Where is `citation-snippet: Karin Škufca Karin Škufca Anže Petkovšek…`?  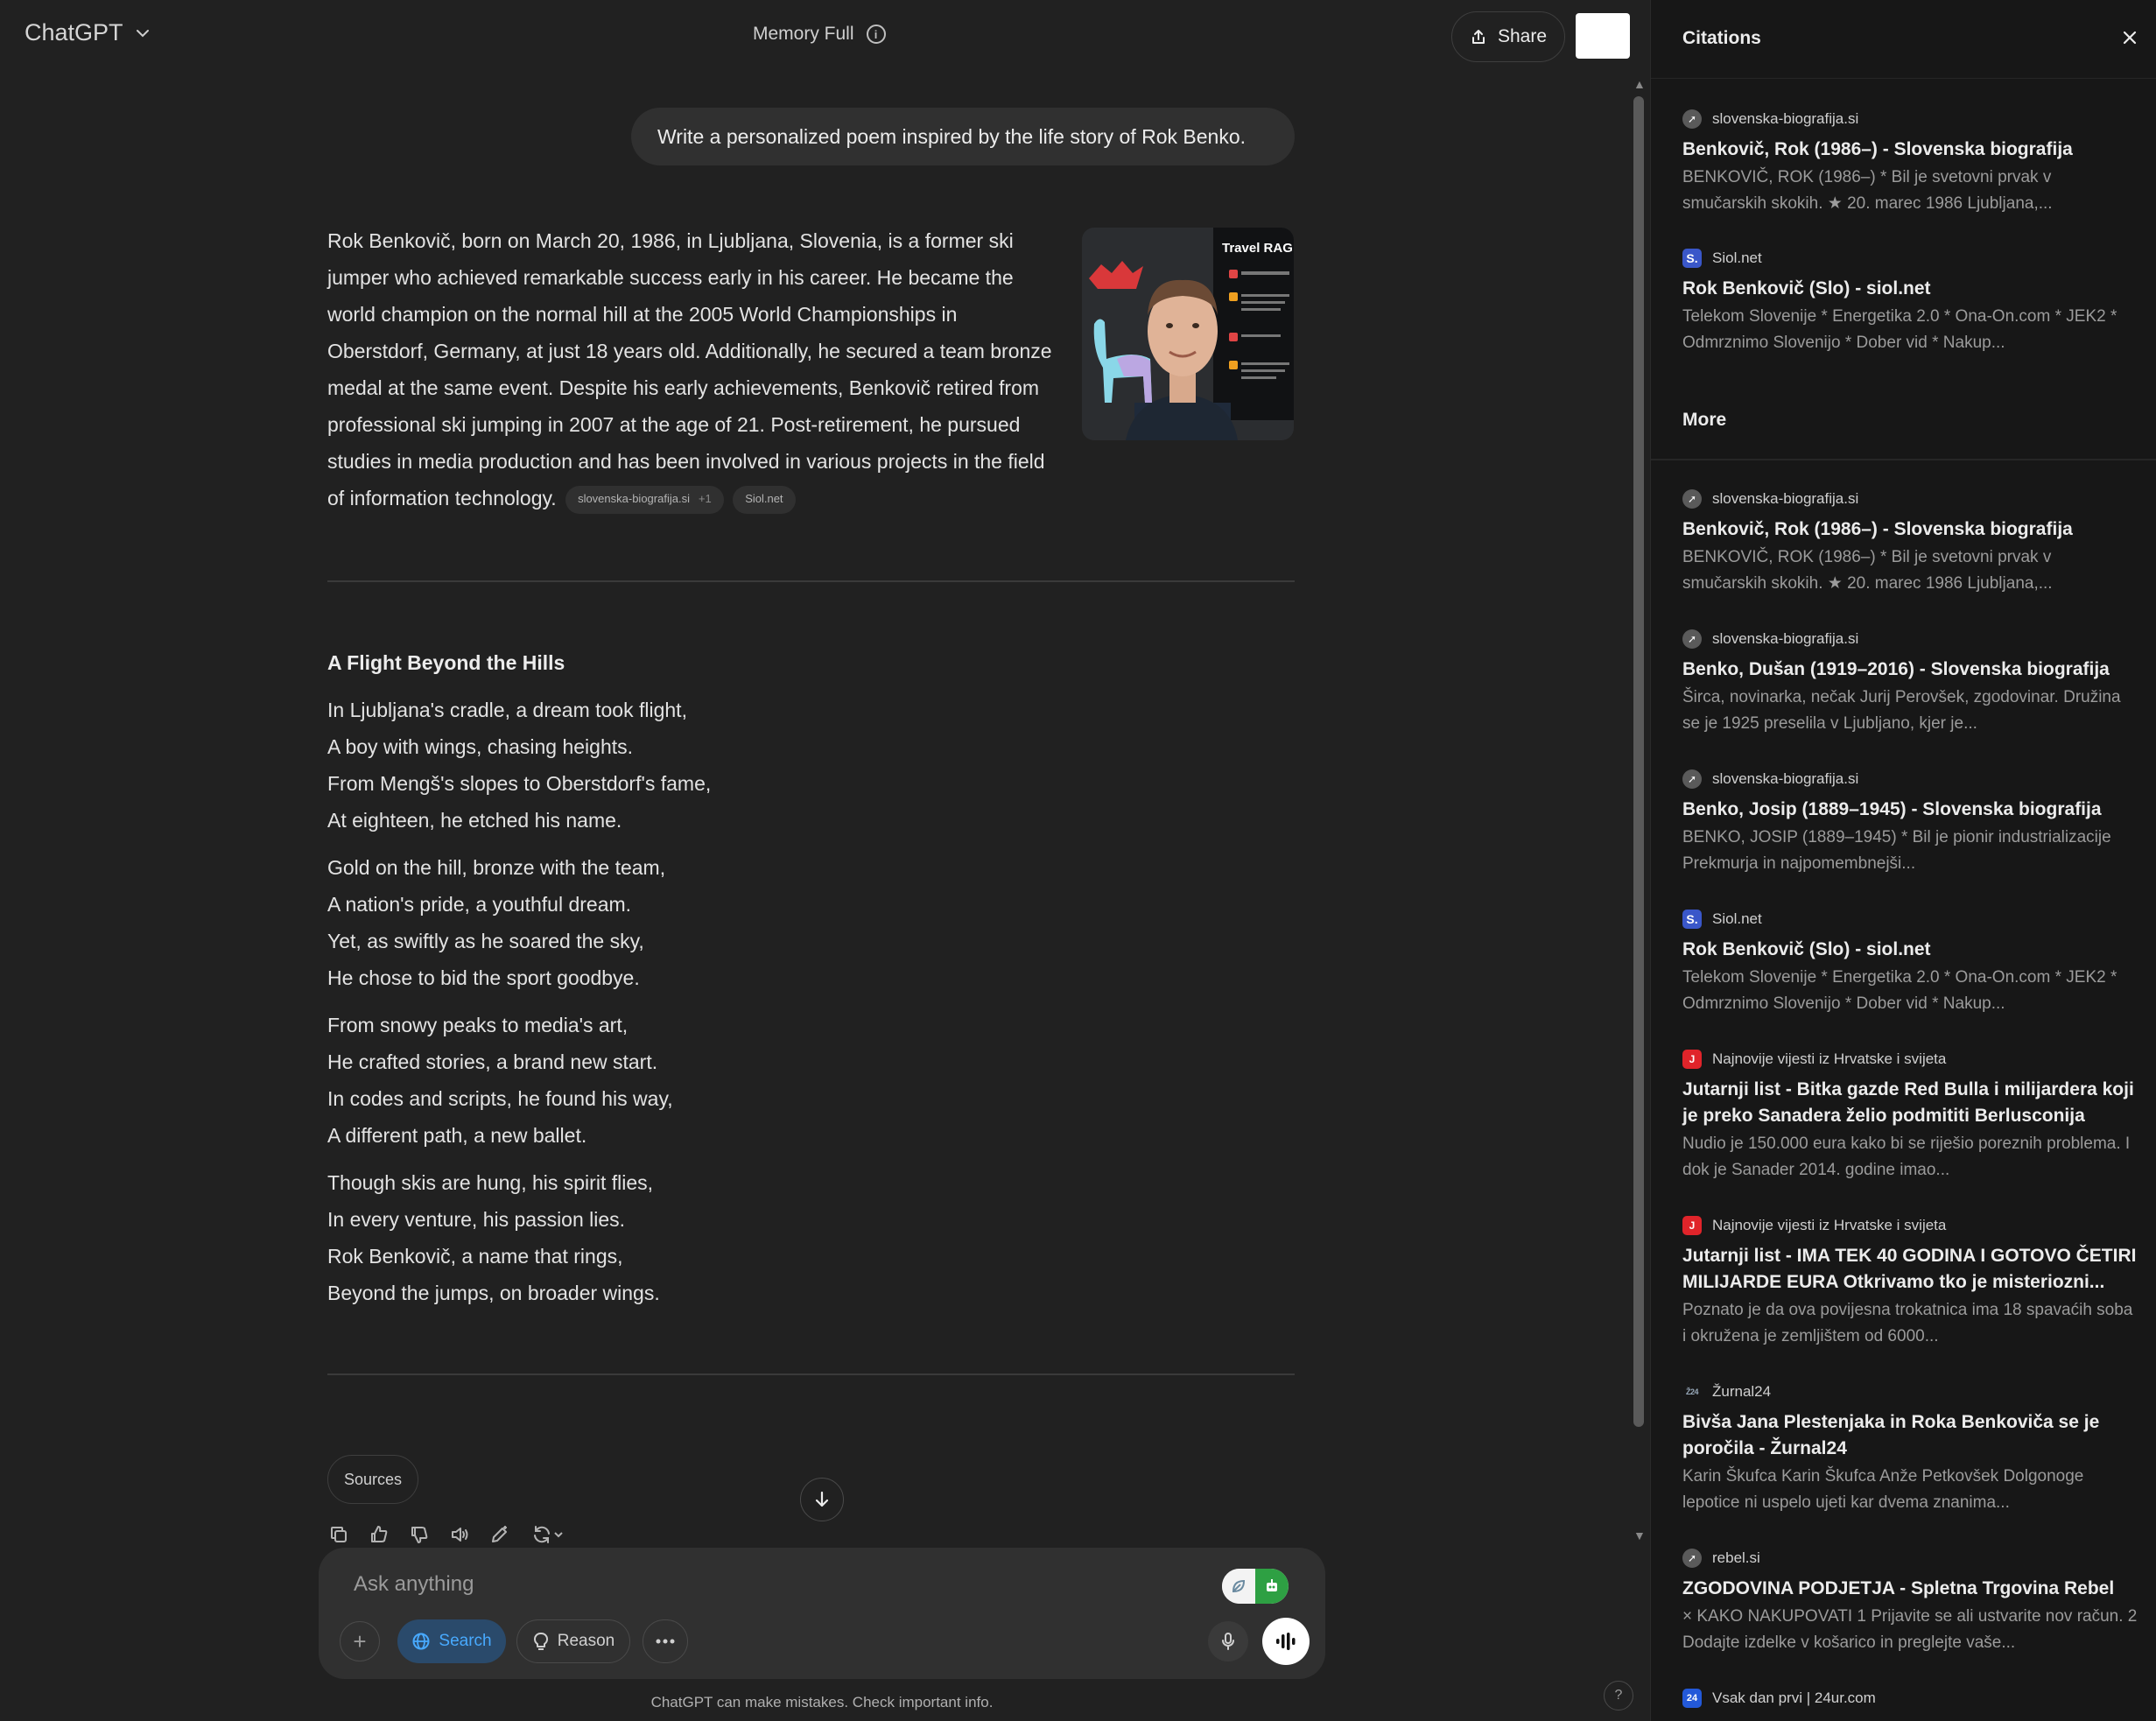 citation-snippet: Karin Škufca Karin Škufca Anže Petkovšek… is located at coordinates (1883, 1489).